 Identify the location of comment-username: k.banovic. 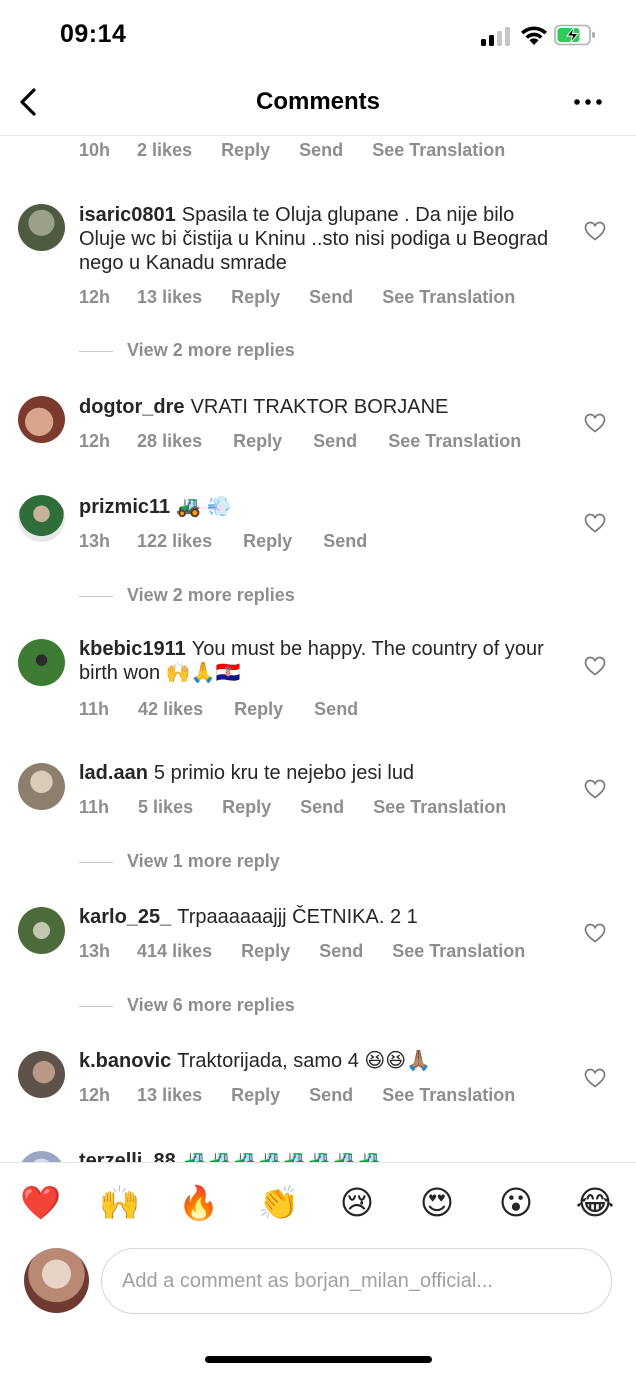
(125, 1061).